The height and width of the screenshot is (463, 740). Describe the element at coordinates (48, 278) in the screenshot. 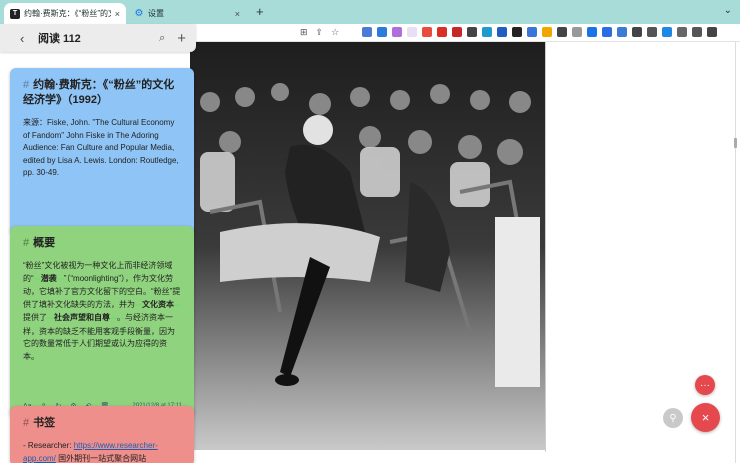

I see `bold-text: 潜袭` at that location.